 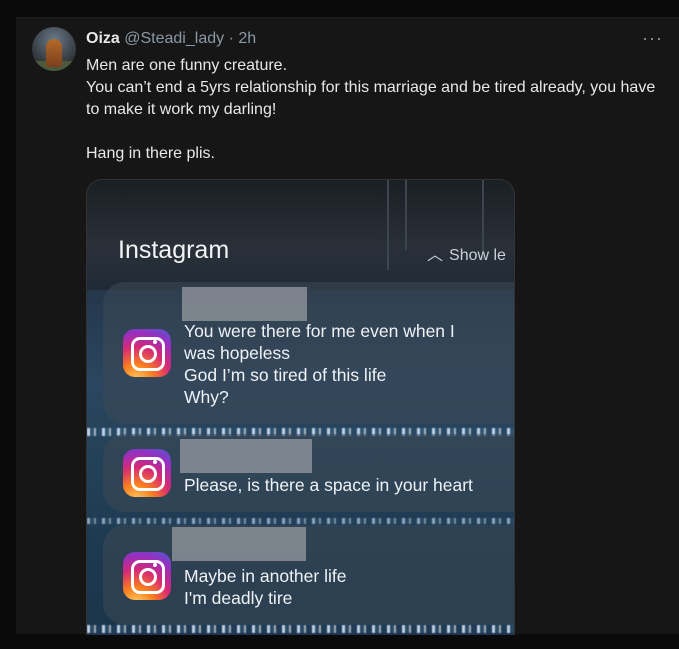 I want to click on author-handle: @Steadi_lady, so click(x=174, y=38).